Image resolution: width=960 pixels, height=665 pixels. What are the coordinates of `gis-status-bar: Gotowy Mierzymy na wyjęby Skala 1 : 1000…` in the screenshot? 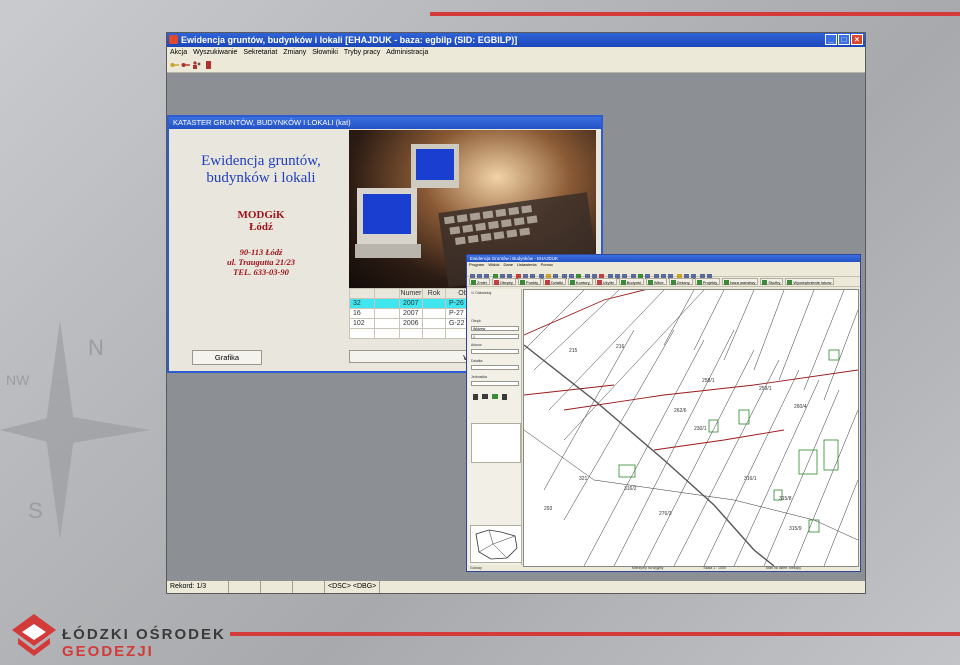 It's located at (635, 568).